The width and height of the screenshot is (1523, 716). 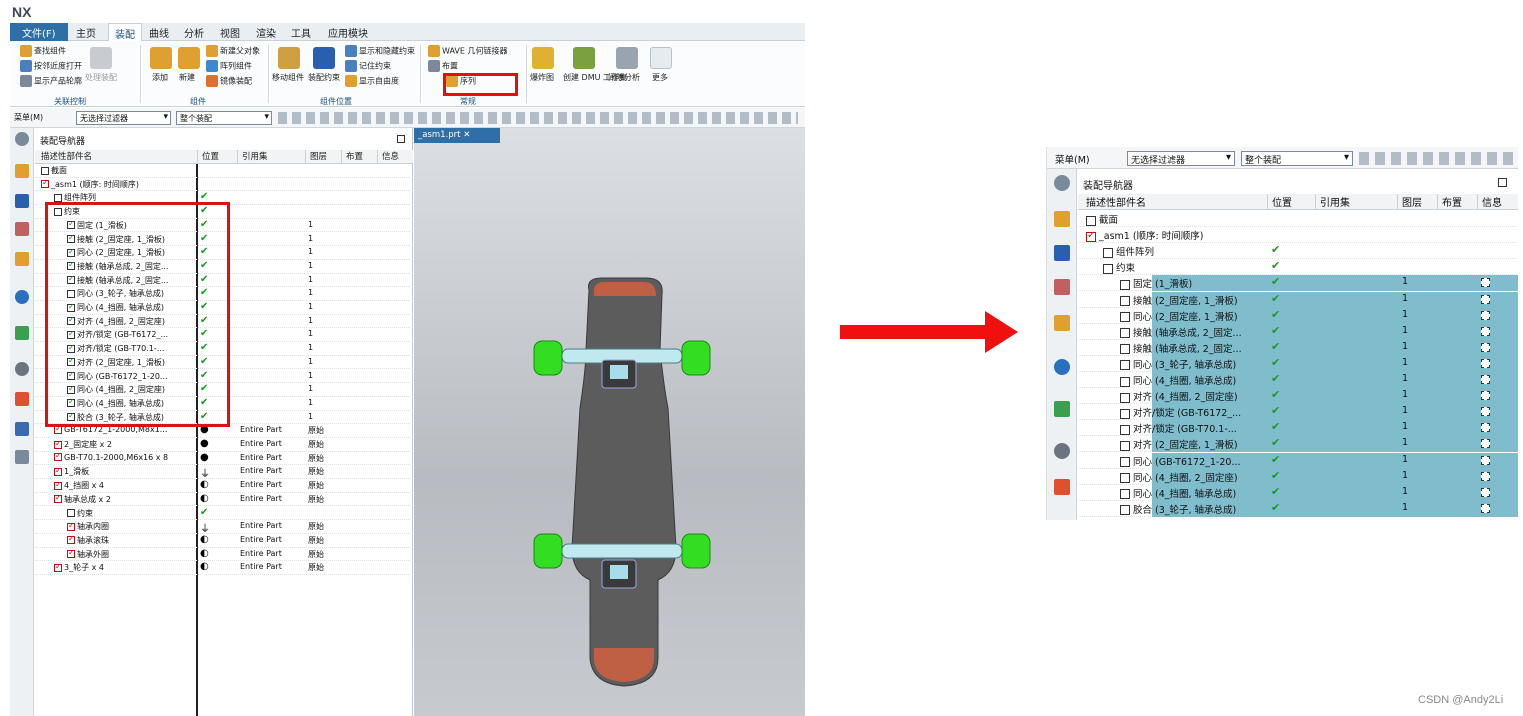 What do you see at coordinates (22, 333) in the screenshot?
I see `history-icon` at bounding box center [22, 333].